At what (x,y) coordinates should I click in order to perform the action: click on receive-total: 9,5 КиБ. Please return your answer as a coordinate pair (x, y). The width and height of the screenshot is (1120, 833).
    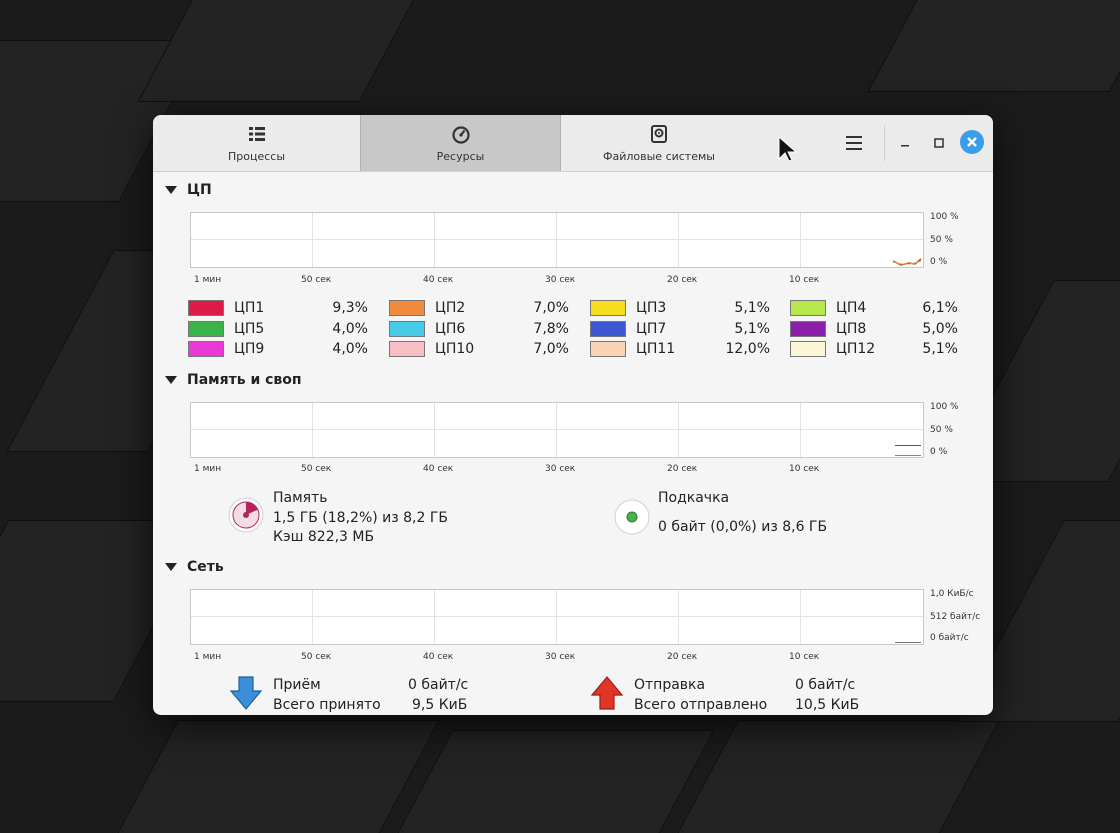
    Looking at the image, I should click on (440, 705).